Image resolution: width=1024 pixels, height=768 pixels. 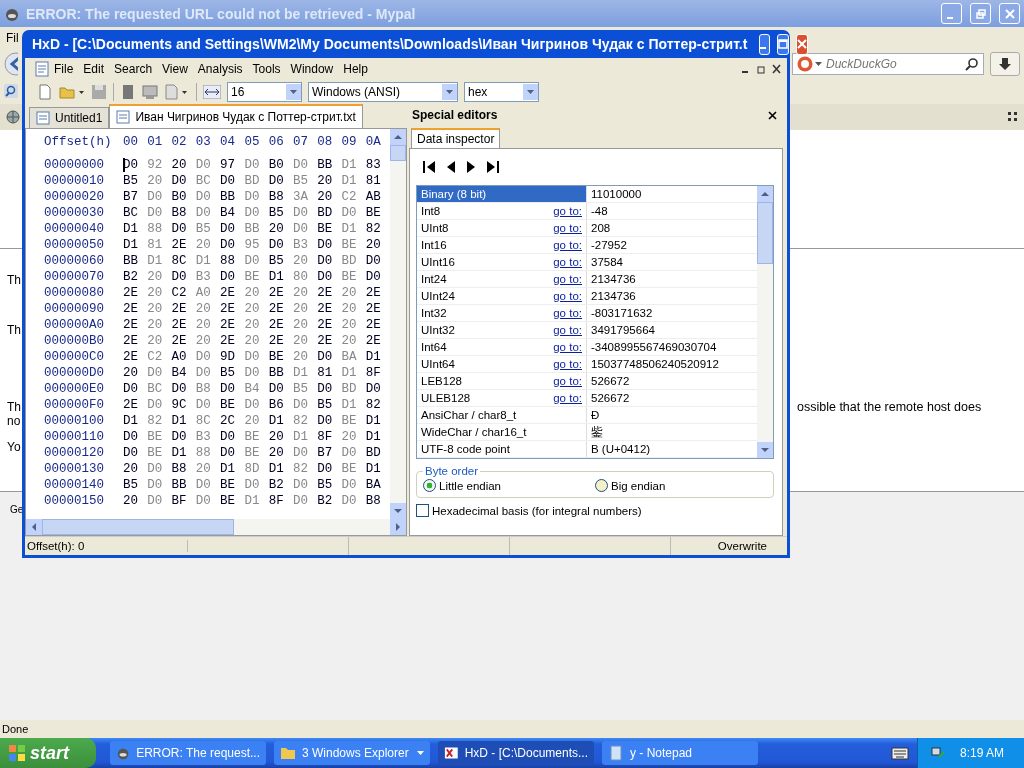 What do you see at coordinates (353, 197) in the screenshot?
I see `byte-cell: C2` at bounding box center [353, 197].